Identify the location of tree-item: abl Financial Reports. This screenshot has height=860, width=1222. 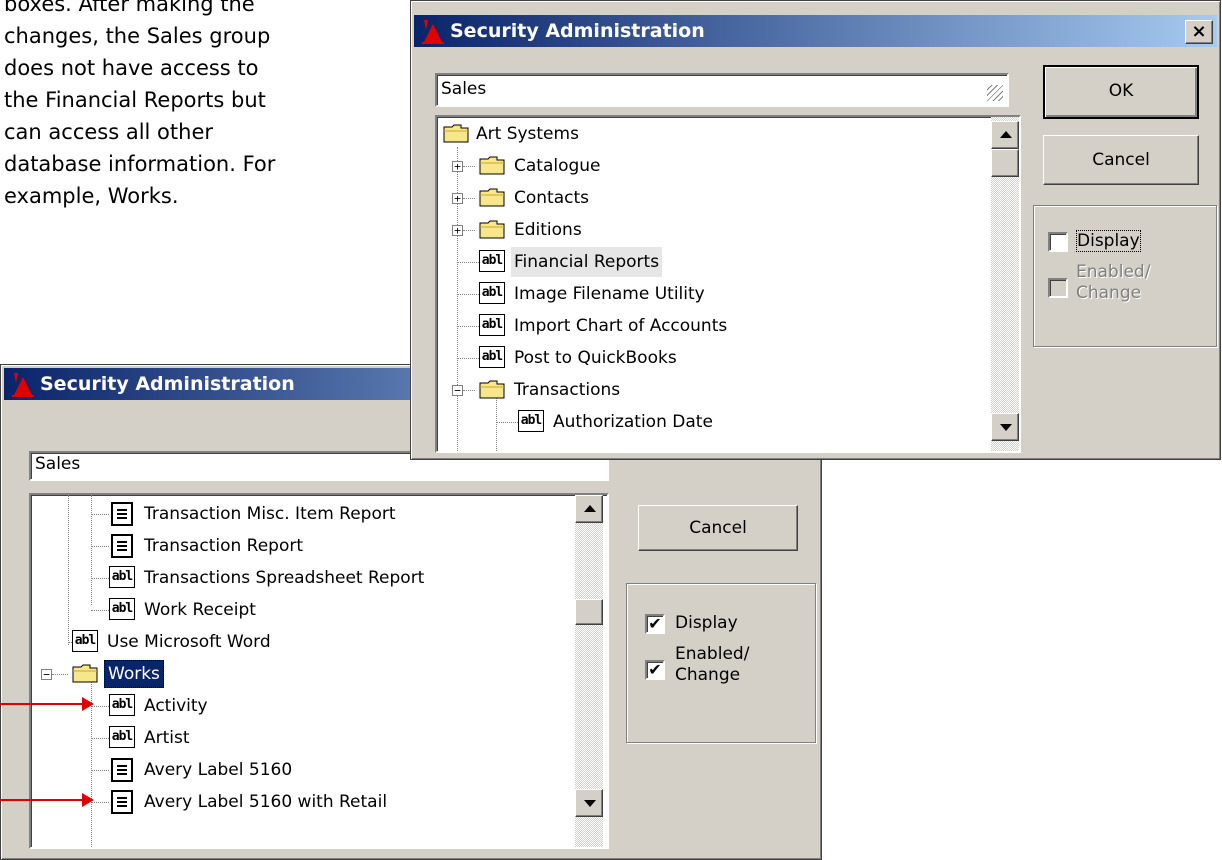
(717, 262).